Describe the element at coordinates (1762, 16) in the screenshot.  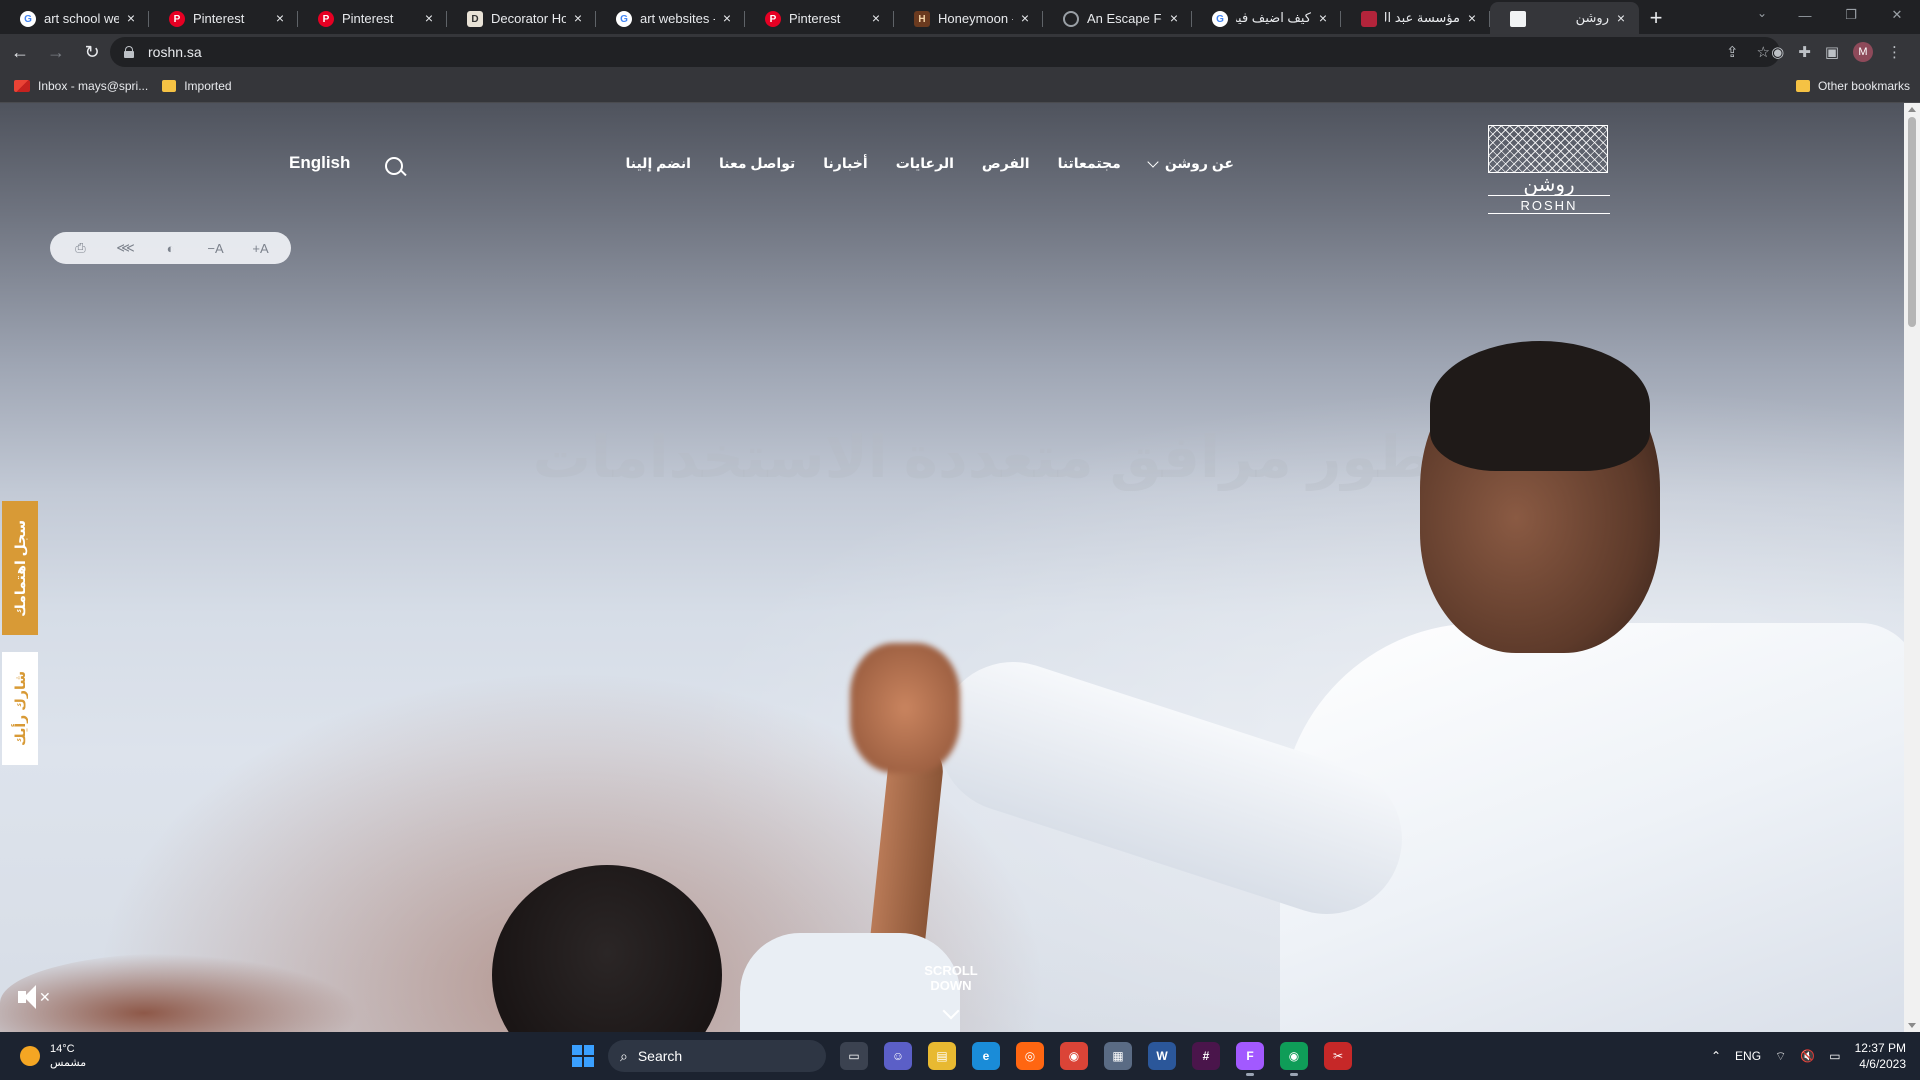
I see `tab-search-icon: ⌄` at that location.